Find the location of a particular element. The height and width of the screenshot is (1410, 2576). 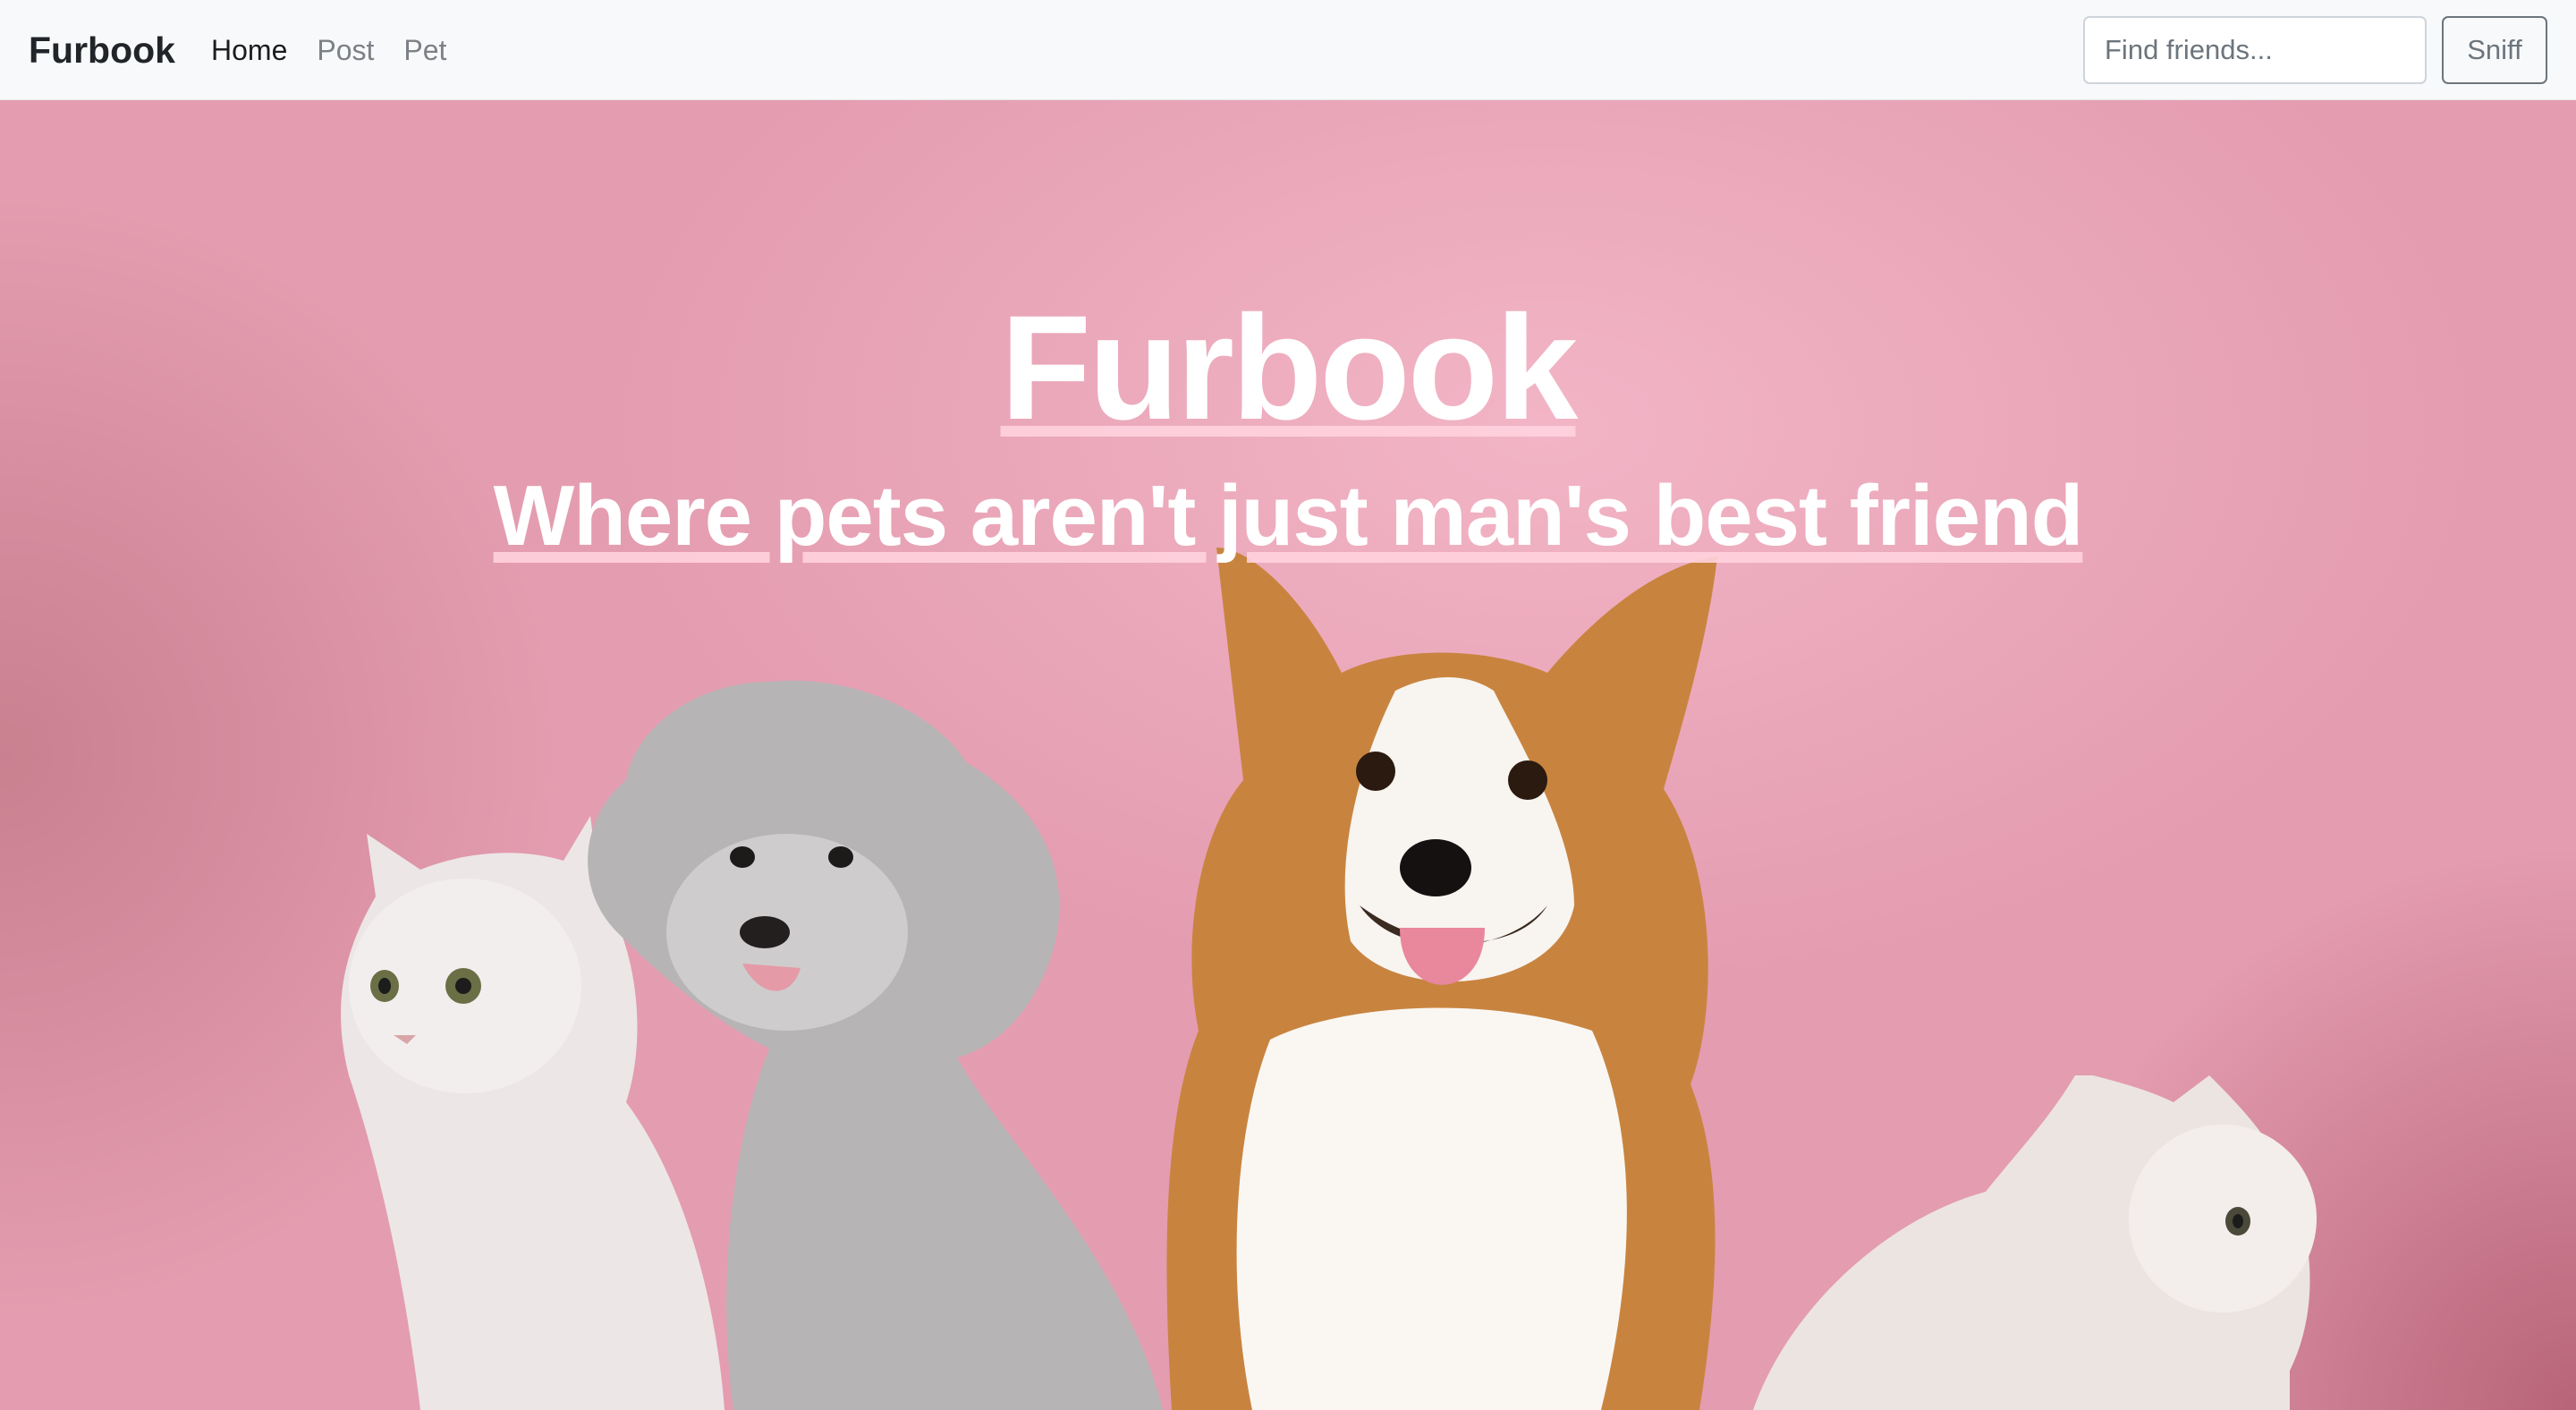

nav-link-post: Post is located at coordinates (345, 50).